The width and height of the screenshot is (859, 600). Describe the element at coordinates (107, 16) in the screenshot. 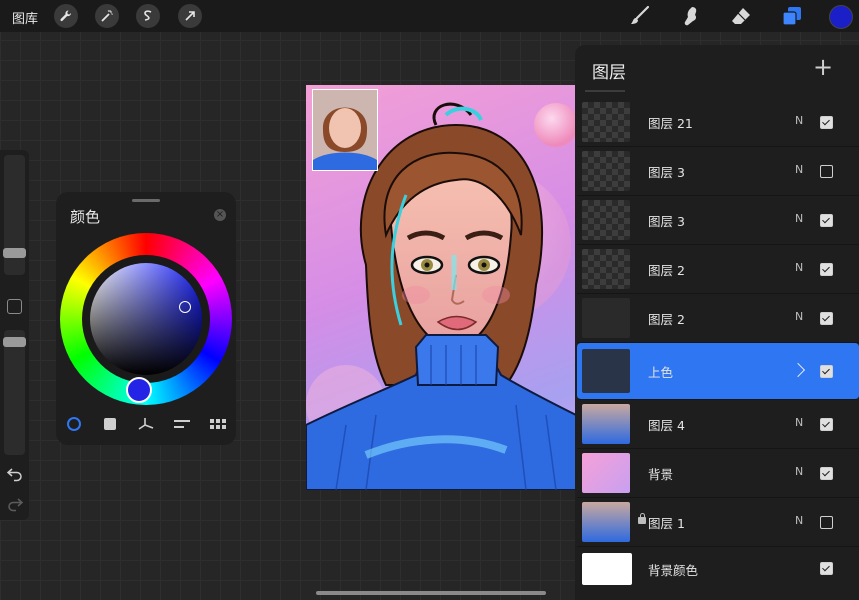

I see `magic-wand-icon` at that location.